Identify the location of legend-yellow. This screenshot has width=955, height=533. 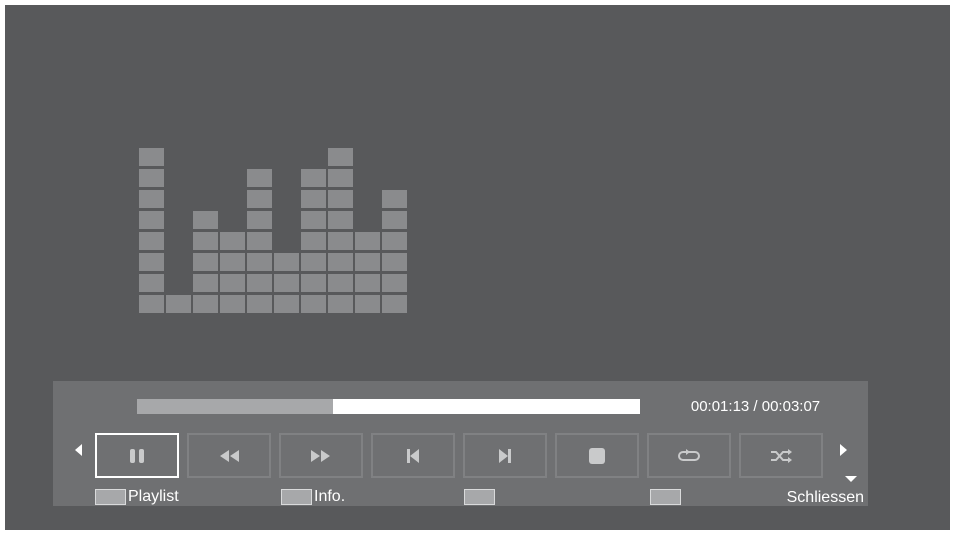
(480, 496).